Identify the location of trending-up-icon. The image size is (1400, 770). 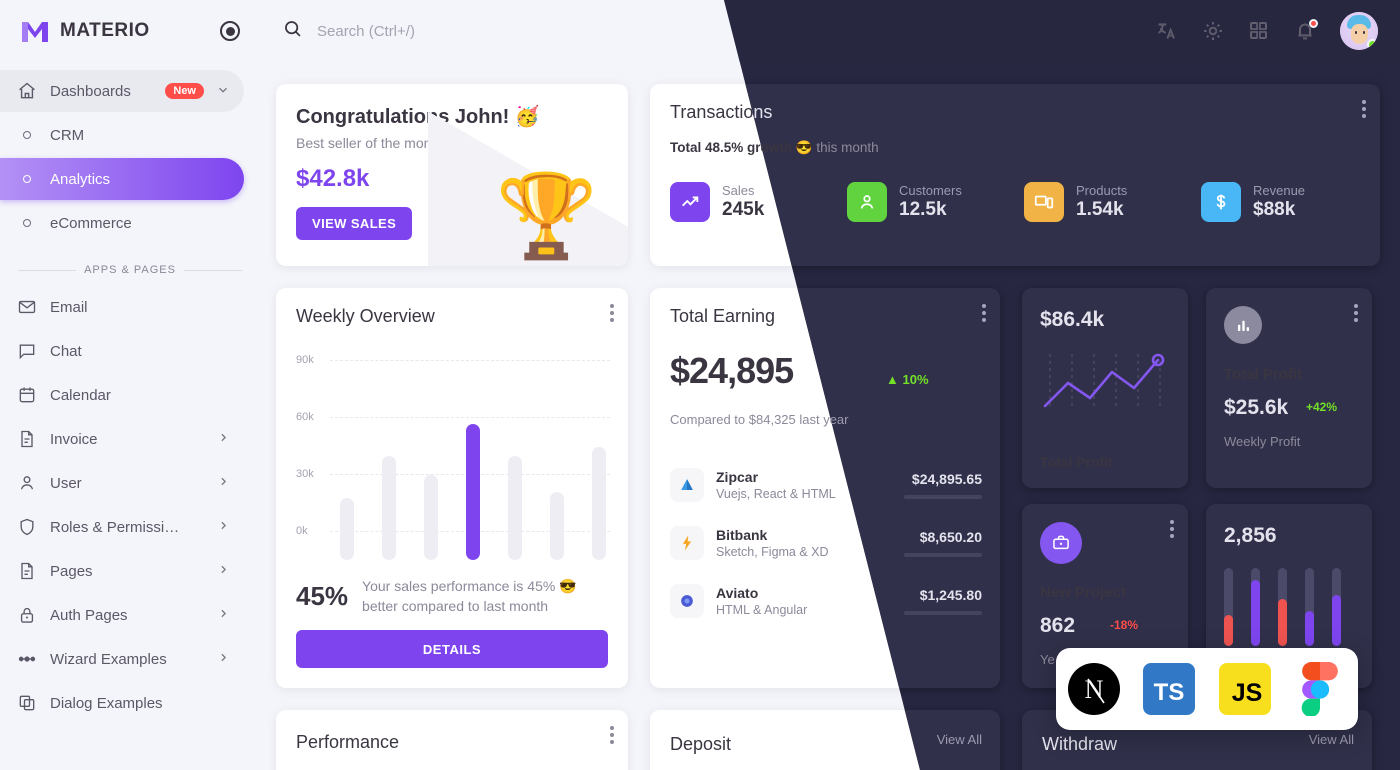
(690, 202).